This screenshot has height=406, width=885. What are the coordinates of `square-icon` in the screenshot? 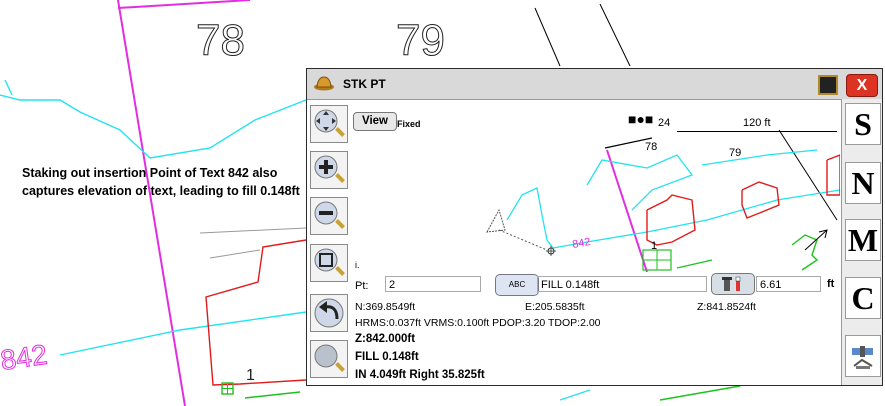 It's located at (828, 85).